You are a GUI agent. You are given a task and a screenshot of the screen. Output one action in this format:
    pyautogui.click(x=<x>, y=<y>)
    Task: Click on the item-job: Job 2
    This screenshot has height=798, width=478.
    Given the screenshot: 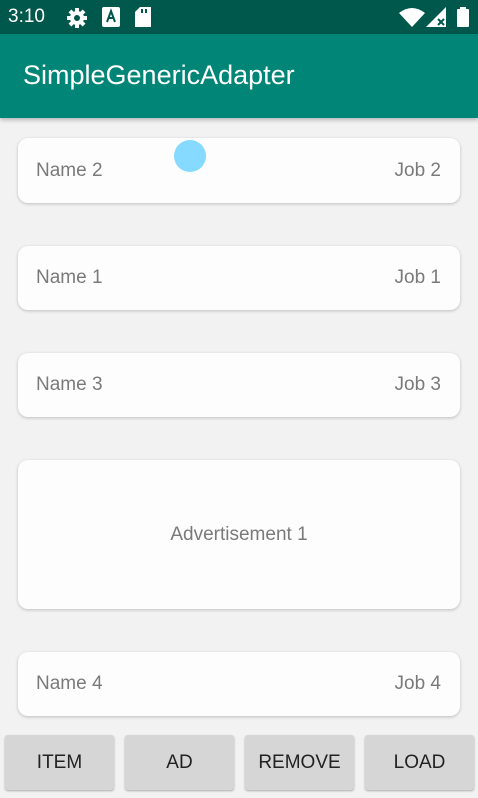 What is the action you would take?
    pyautogui.click(x=417, y=170)
    